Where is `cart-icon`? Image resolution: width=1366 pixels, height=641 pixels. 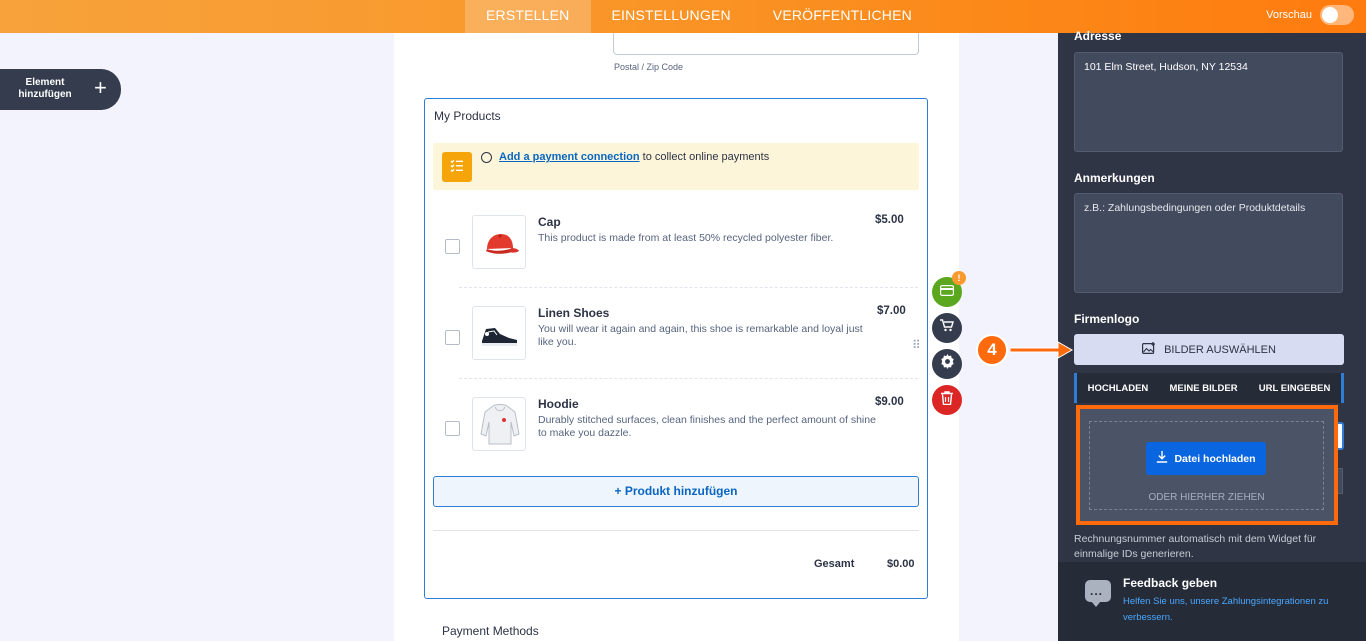
cart-icon is located at coordinates (947, 328).